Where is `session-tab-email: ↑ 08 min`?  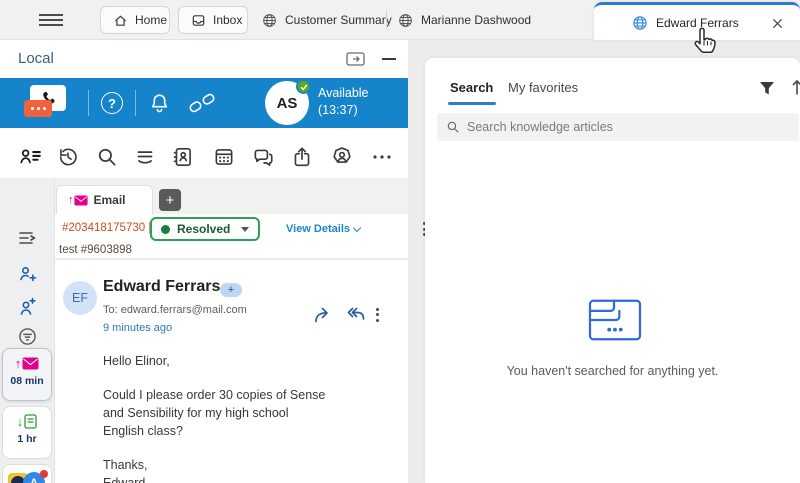 session-tab-email: ↑ 08 min is located at coordinates (27, 374).